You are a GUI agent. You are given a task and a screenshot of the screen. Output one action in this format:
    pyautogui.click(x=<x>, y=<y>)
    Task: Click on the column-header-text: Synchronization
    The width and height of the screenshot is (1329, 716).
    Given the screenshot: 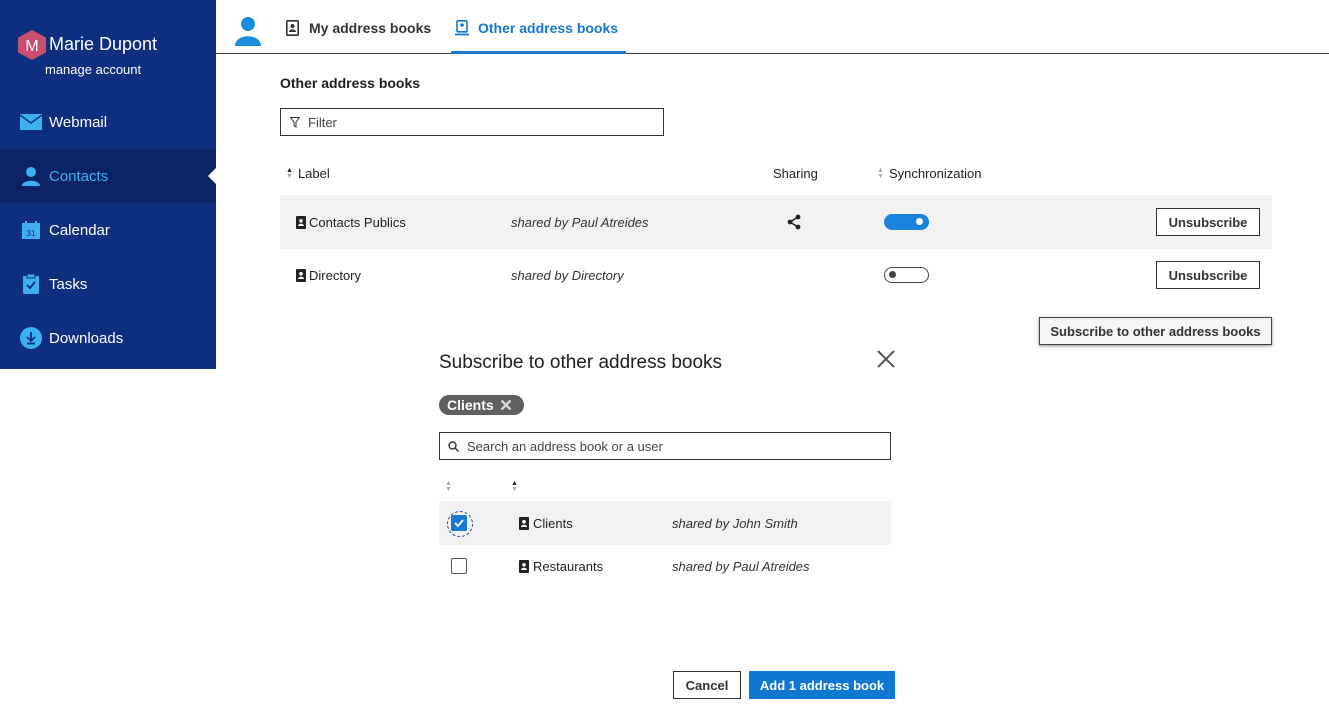 What is the action you would take?
    pyautogui.click(x=935, y=173)
    